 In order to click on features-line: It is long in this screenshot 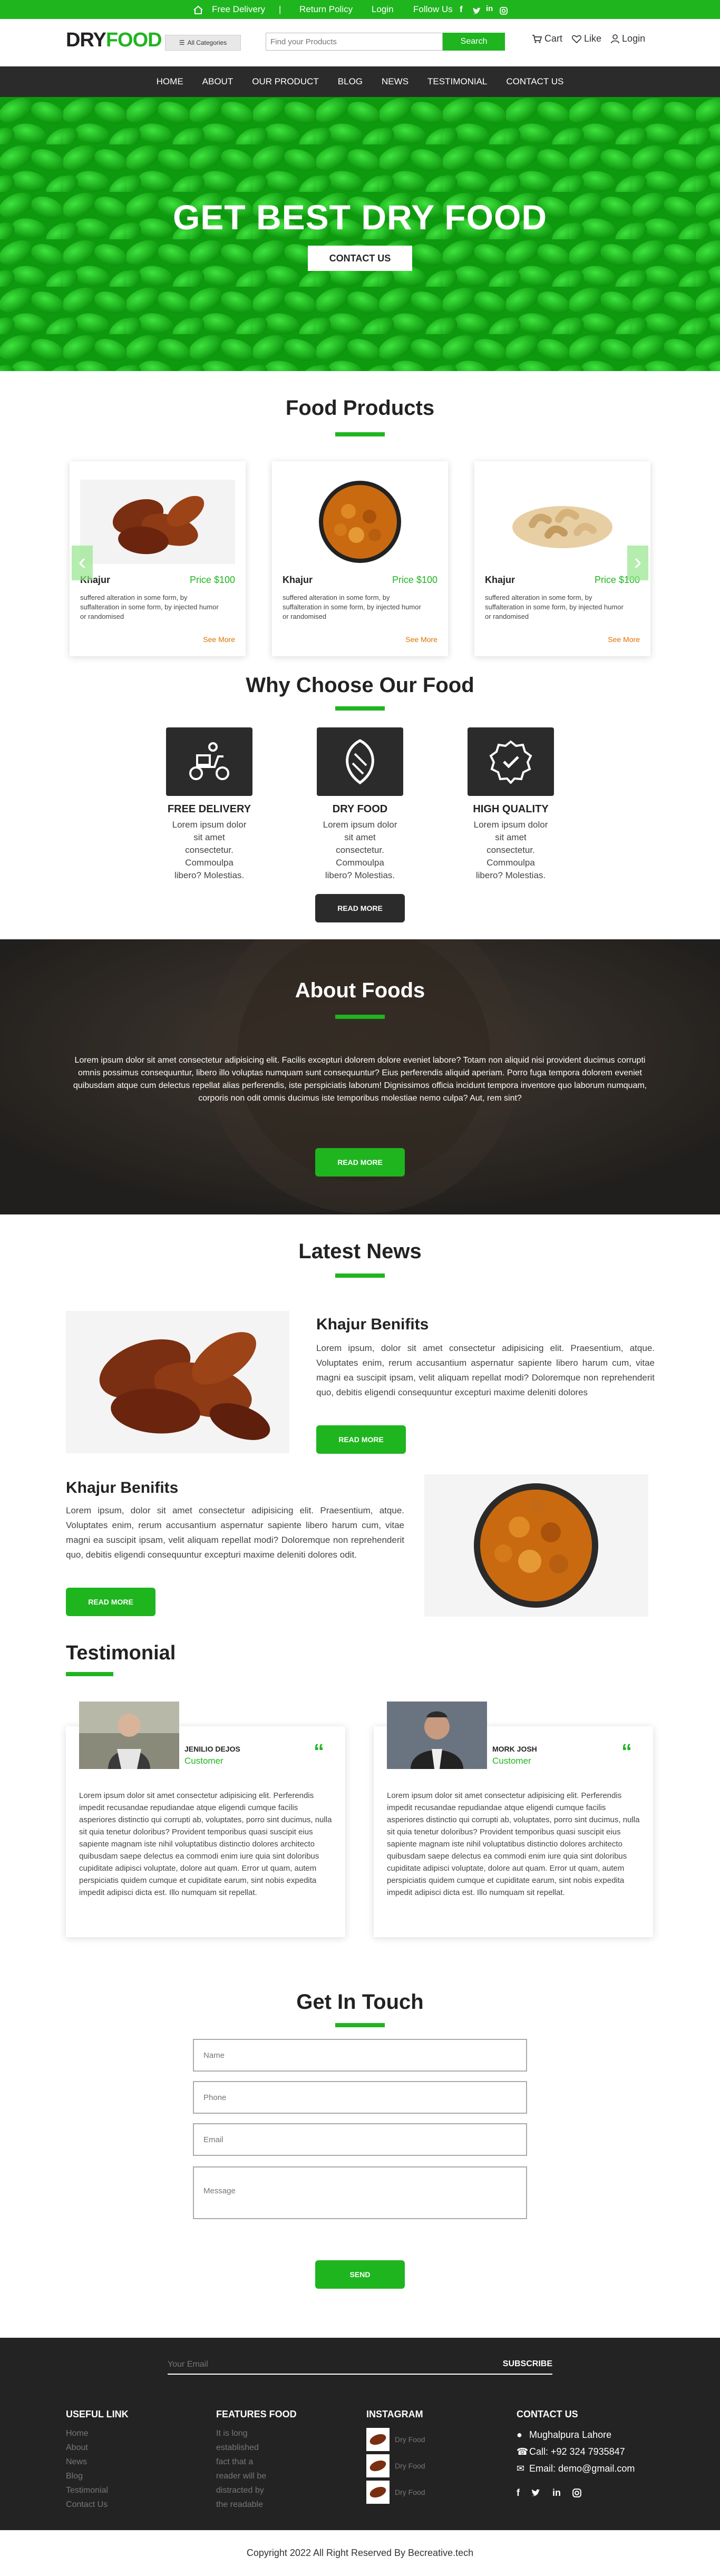, I will do `click(232, 2433)`.